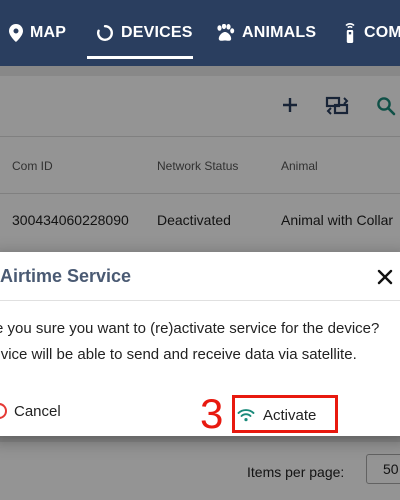 Image resolution: width=400 pixels, height=500 pixels. I want to click on nav-item-com: COM, so click(371, 33).